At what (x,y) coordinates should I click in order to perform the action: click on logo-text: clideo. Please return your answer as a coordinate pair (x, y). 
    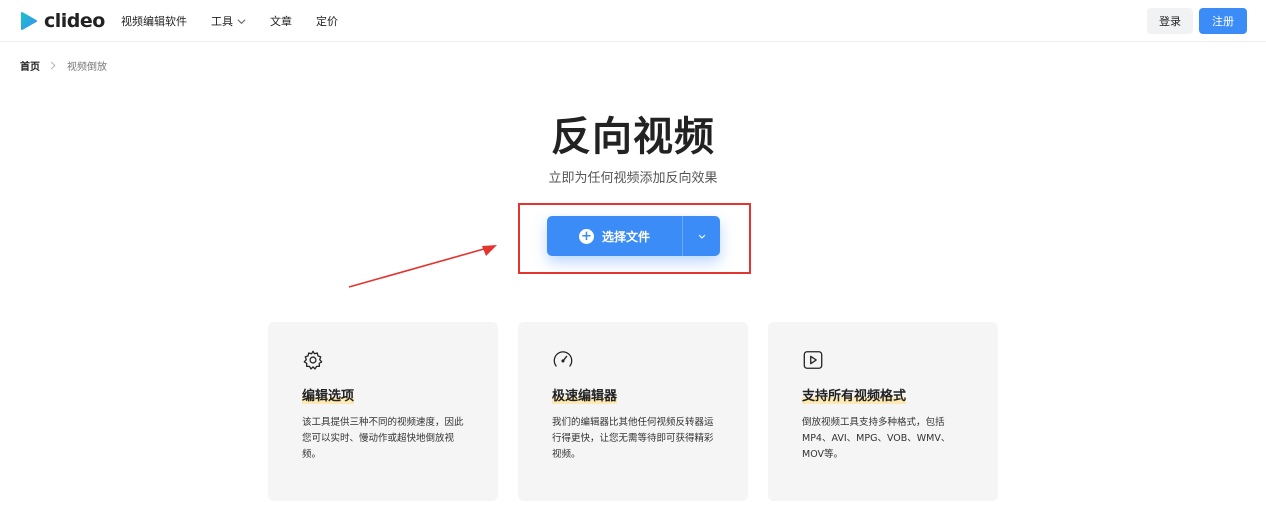
    Looking at the image, I should click on (74, 21).